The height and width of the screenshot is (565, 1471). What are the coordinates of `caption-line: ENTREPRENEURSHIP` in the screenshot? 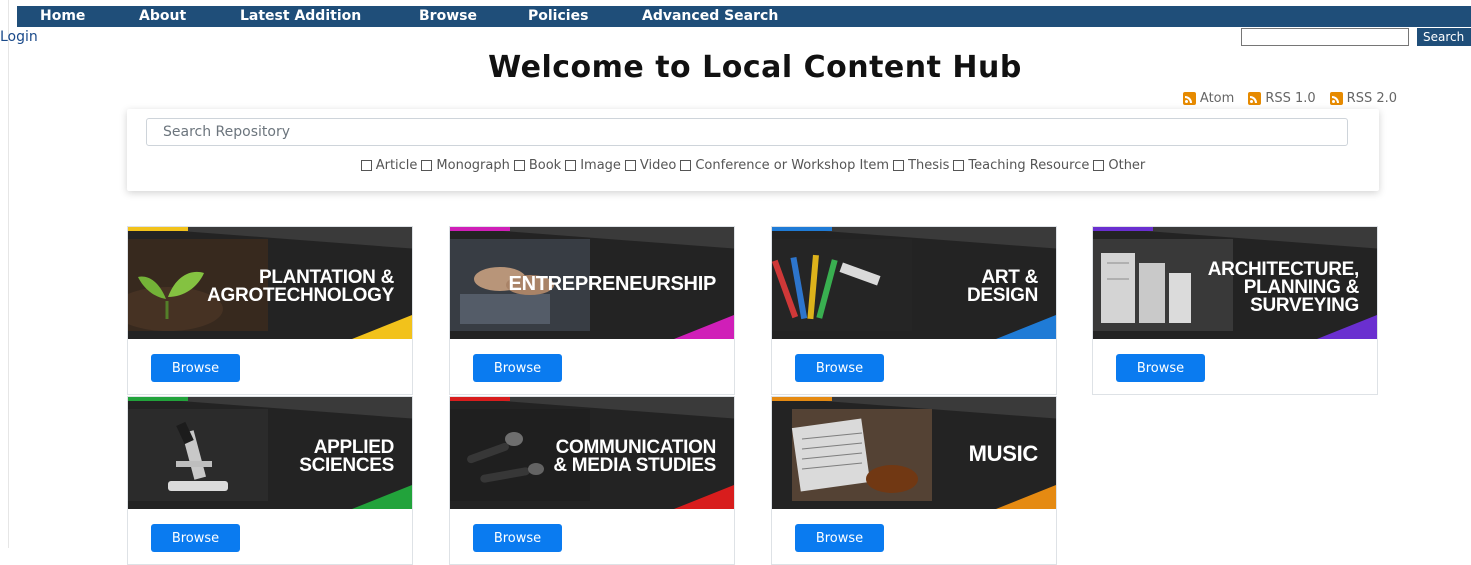 It's located at (612, 284).